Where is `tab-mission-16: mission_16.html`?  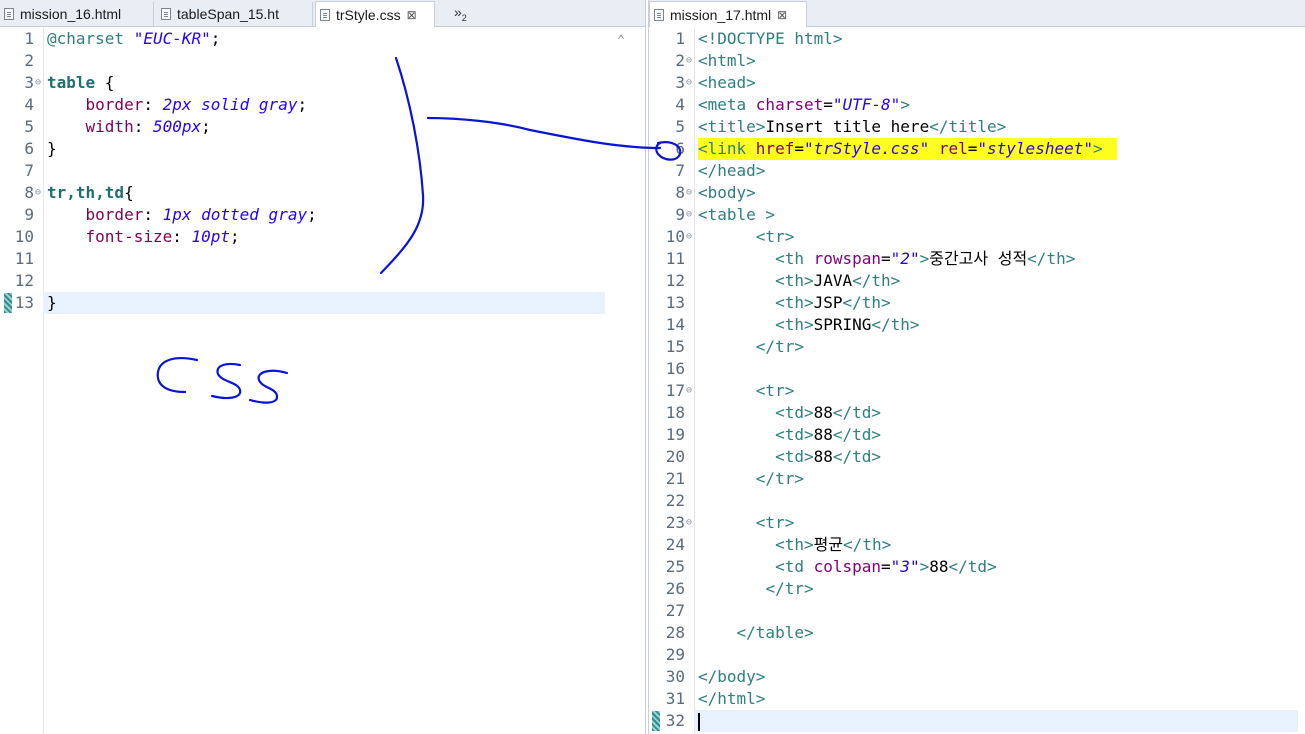 tab-mission-16: mission_16.html is located at coordinates (77, 14).